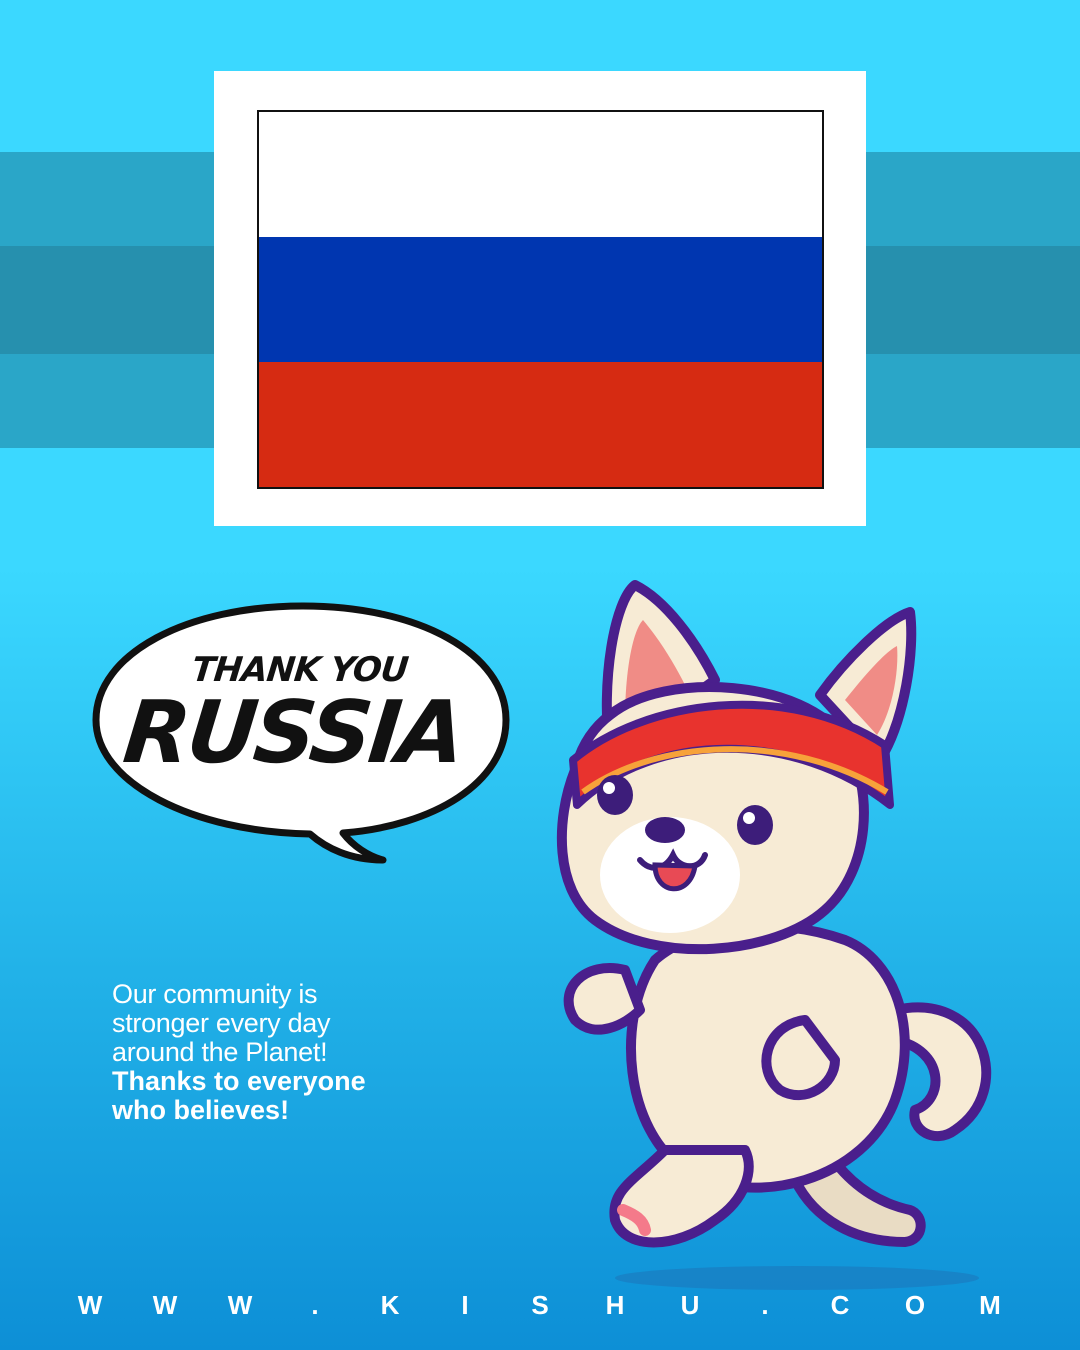  I want to click on message-line: around the Planet!, so click(220, 1052).